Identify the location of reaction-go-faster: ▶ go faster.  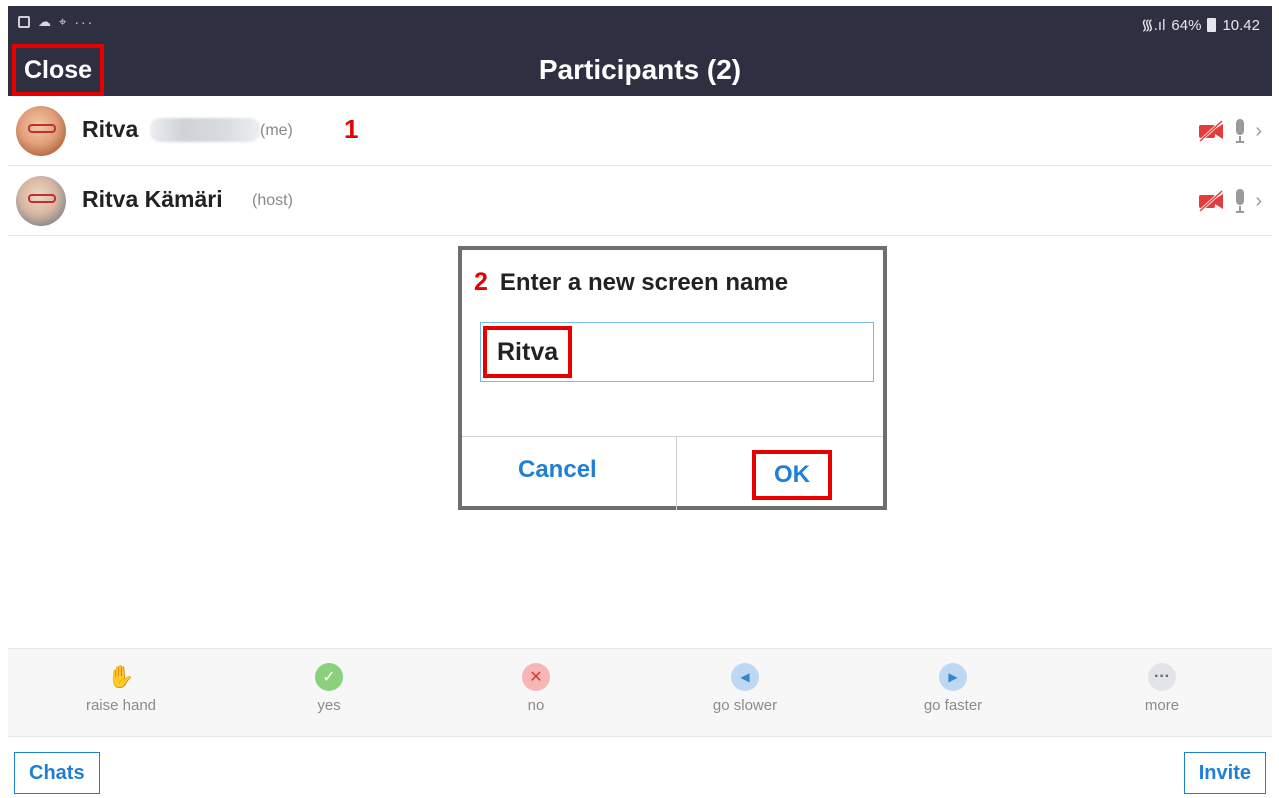
(953, 688).